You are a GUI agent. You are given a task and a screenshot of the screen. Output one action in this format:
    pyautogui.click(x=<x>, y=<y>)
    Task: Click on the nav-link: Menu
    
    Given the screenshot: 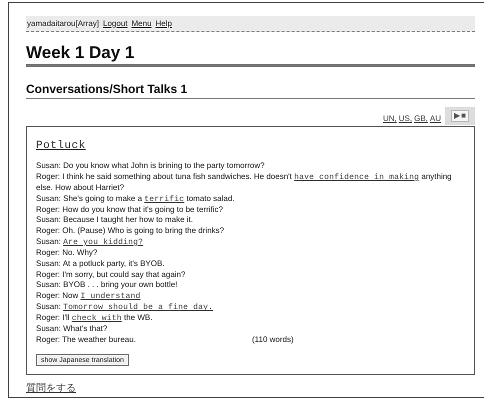 What is the action you would take?
    pyautogui.click(x=142, y=24)
    